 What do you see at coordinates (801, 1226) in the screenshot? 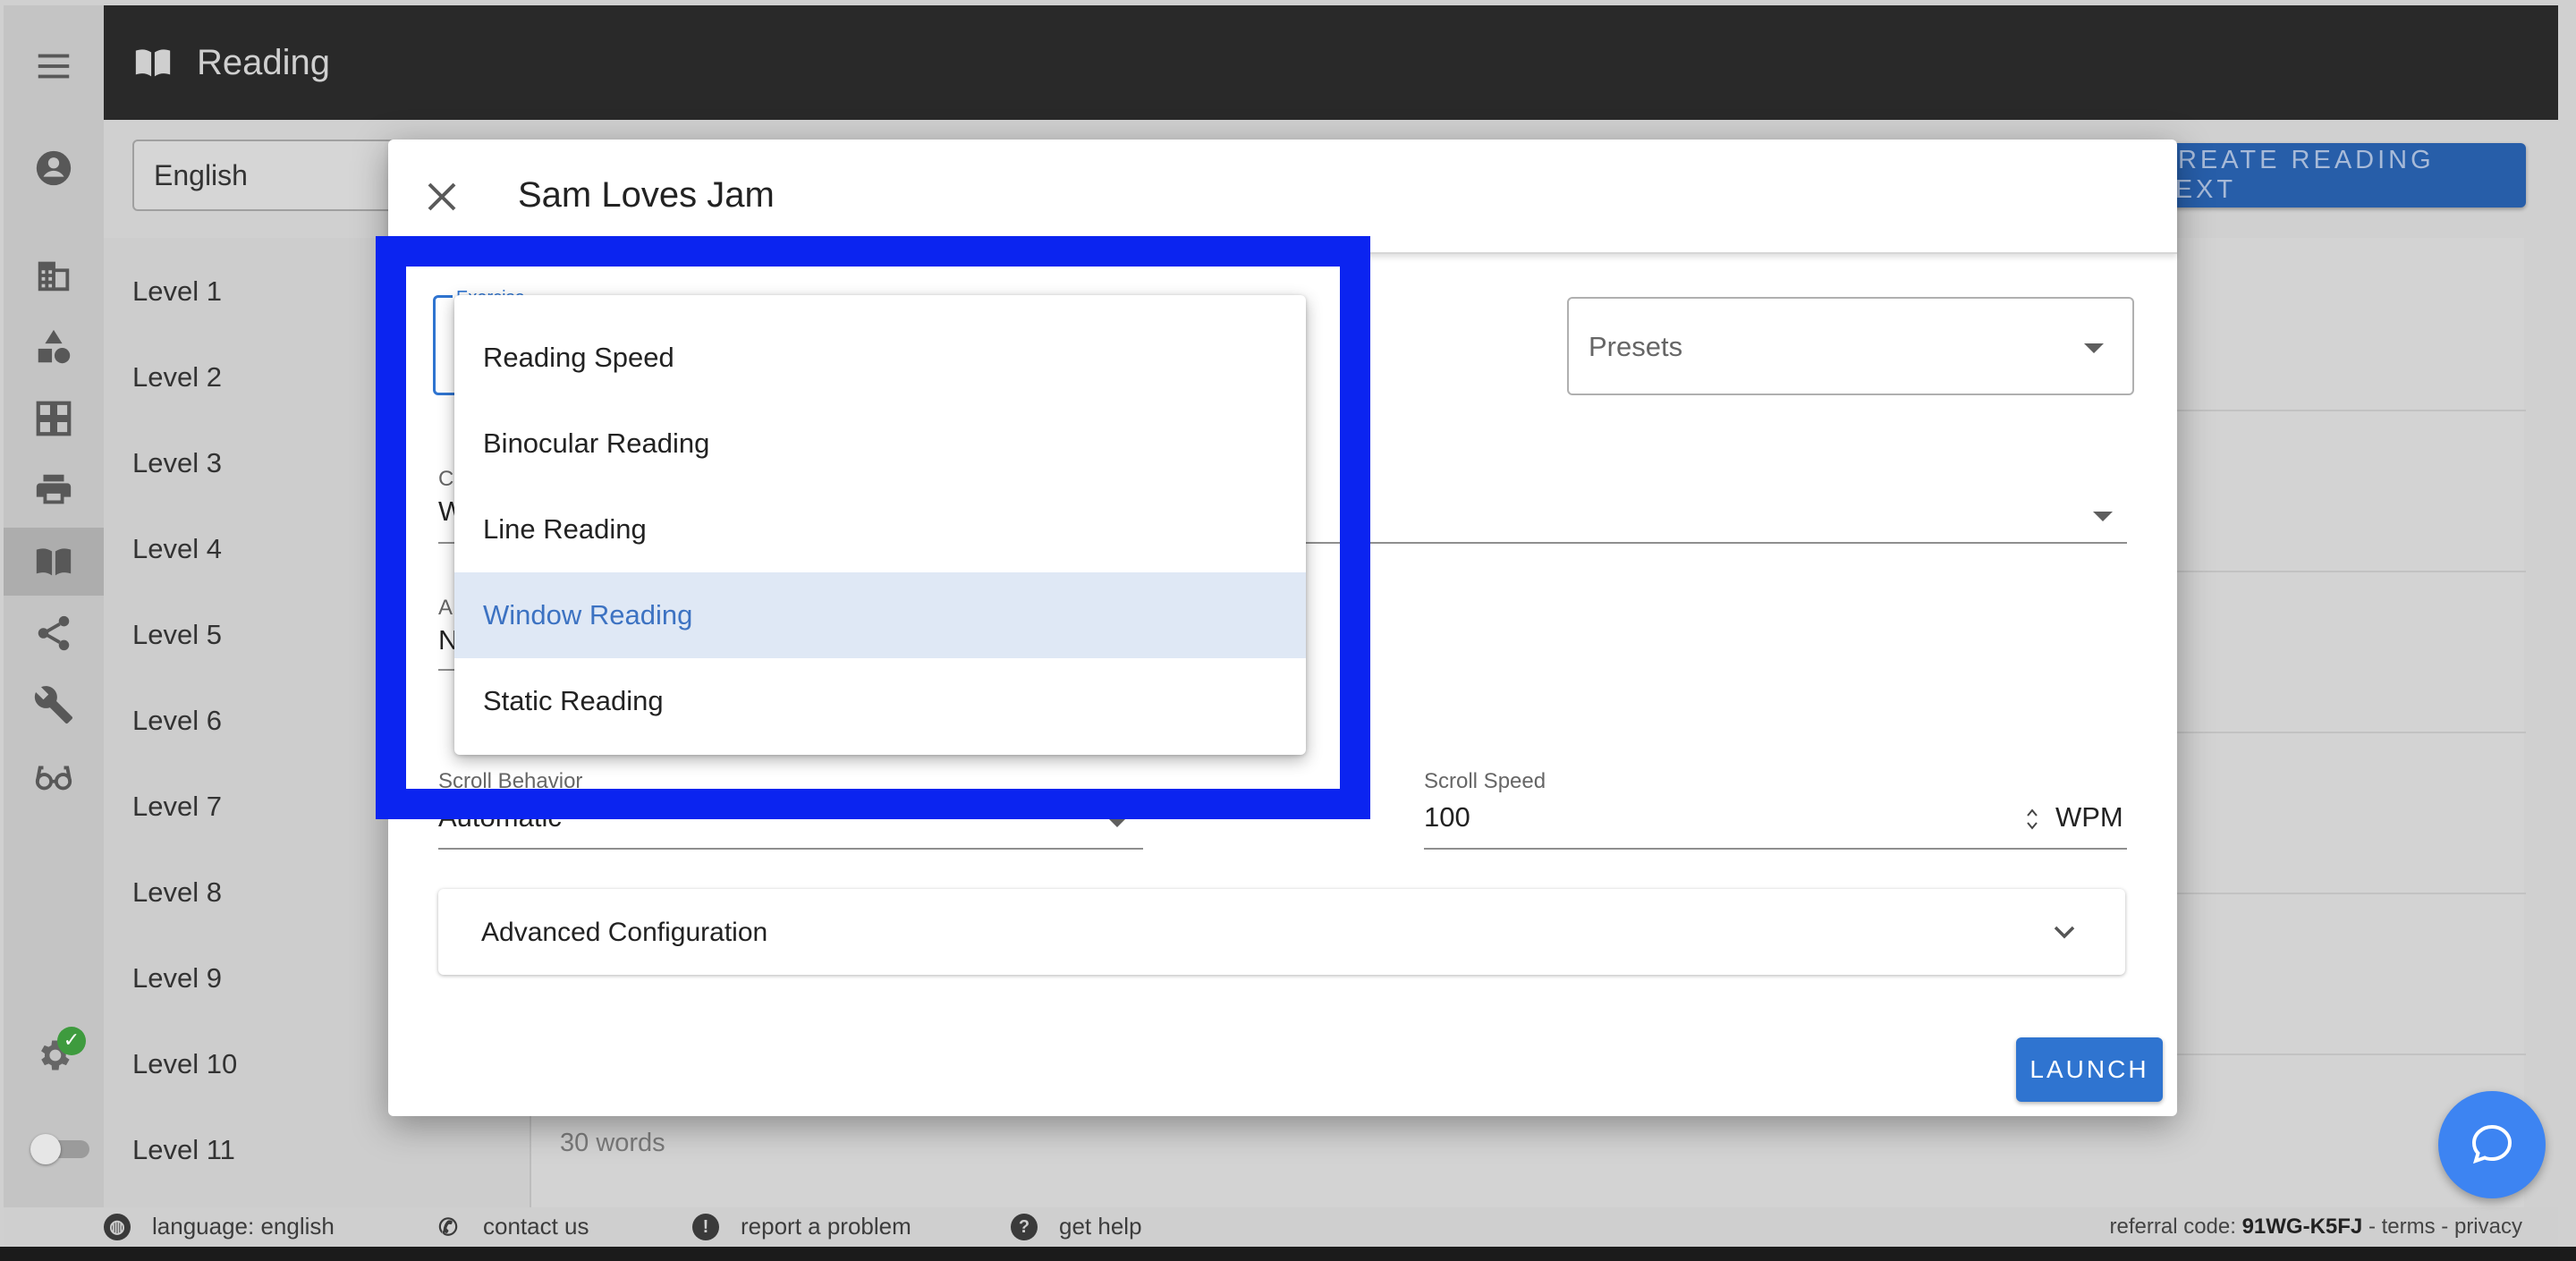
I see `report-link: ! report a problem` at bounding box center [801, 1226].